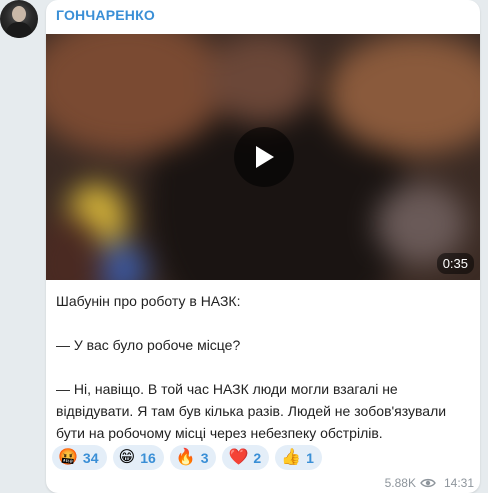  Describe the element at coordinates (19, 30) in the screenshot. I see `avatar-body` at that location.